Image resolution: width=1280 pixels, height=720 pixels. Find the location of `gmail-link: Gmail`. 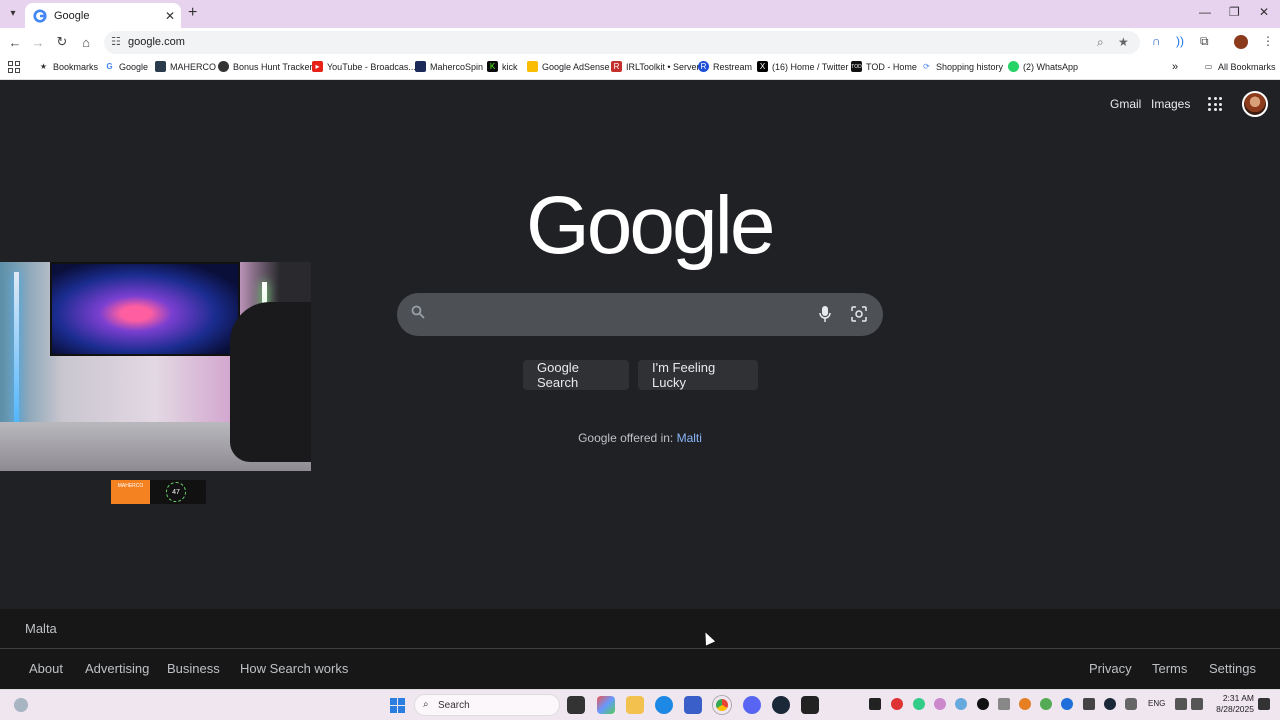

gmail-link: Gmail is located at coordinates (1125, 104).